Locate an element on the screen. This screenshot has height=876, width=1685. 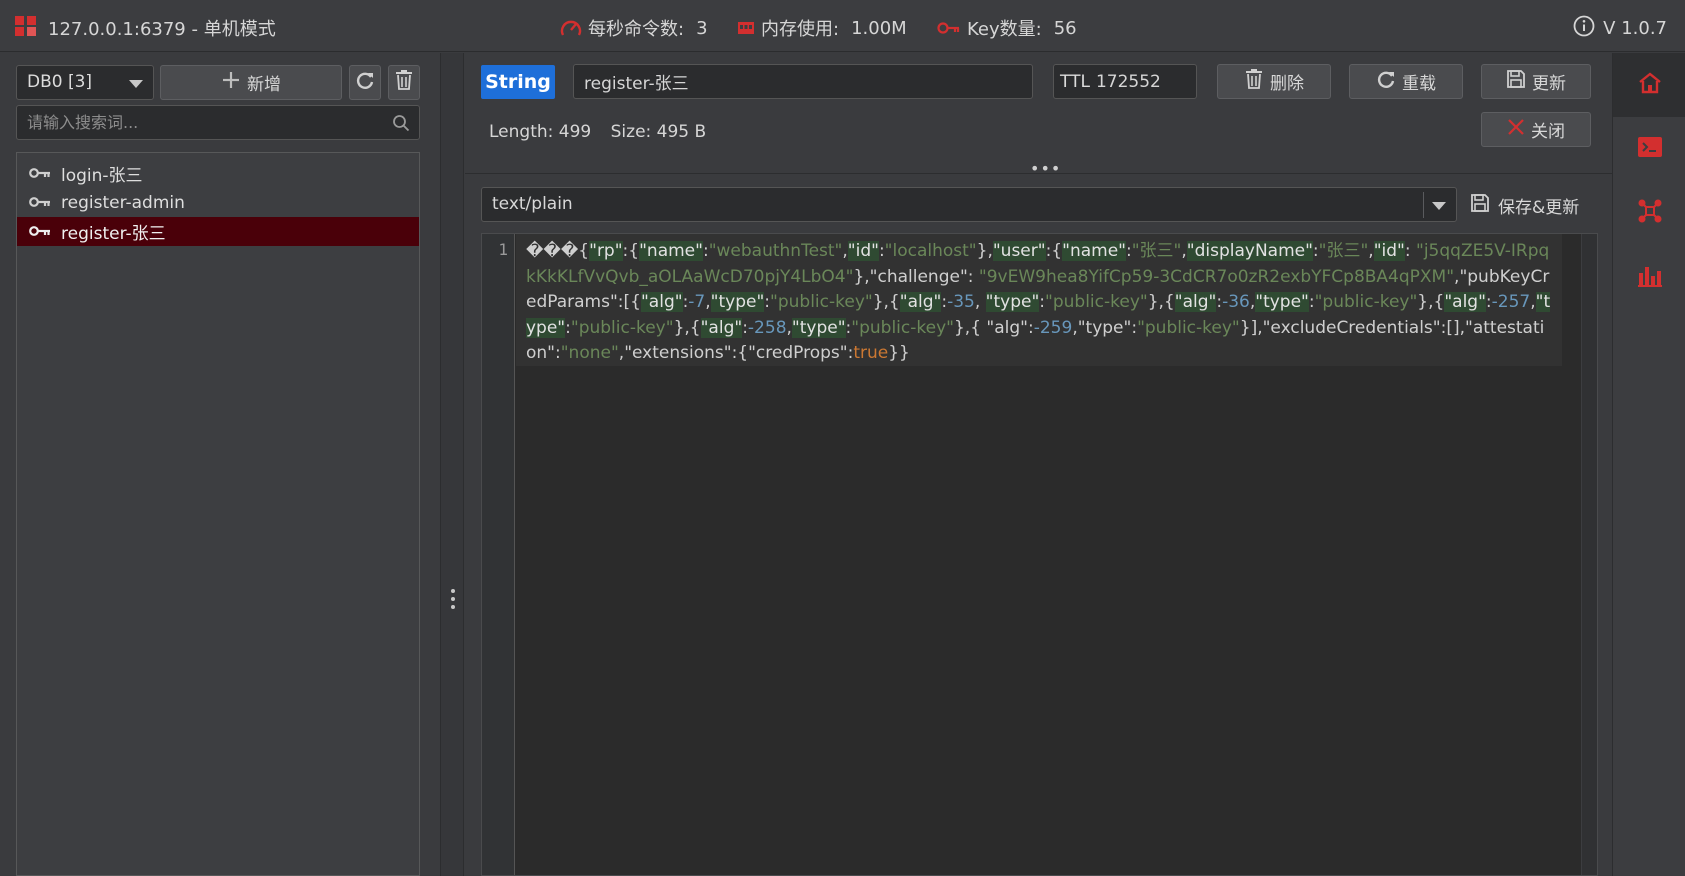
keys-stat: Key数量: 56 is located at coordinates (1007, 28).